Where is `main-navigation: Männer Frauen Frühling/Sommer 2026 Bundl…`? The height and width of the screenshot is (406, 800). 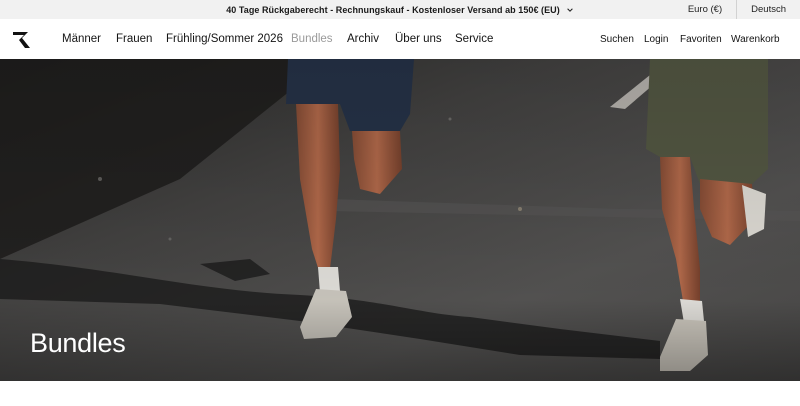
main-navigation: Männer Frauen Frühling/Sommer 2026 Bundl… is located at coordinates (400, 39).